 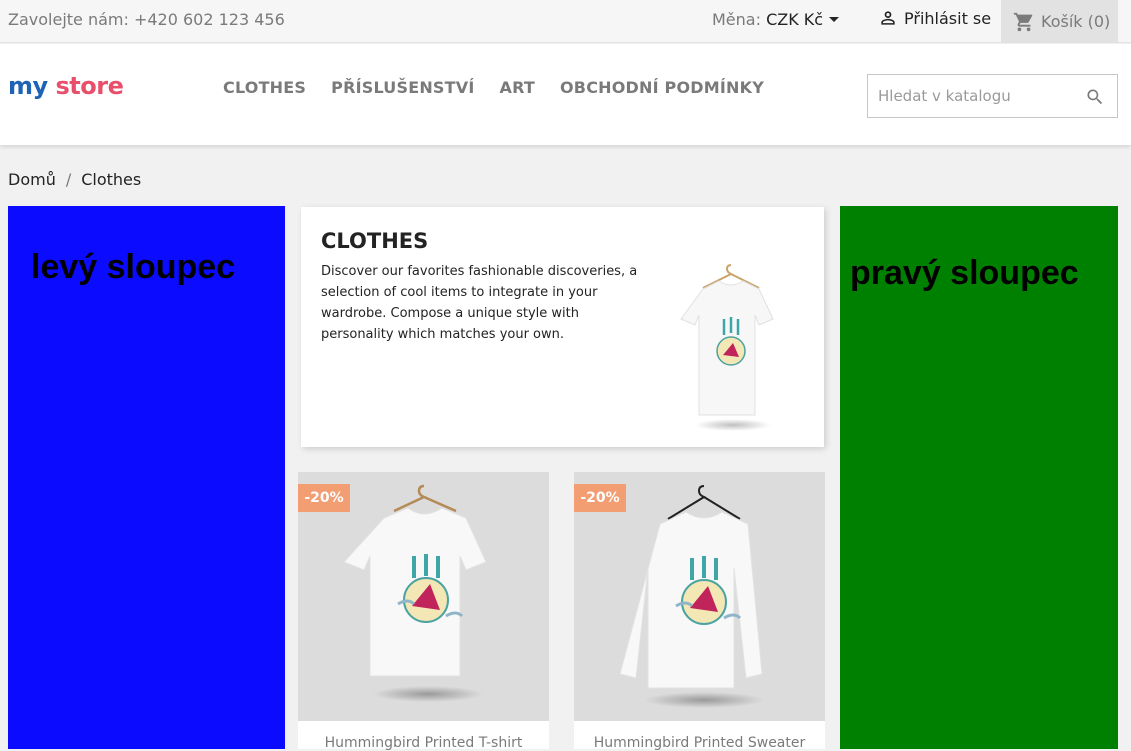 What do you see at coordinates (74, 179) in the screenshot?
I see `breadcrumb: Domů / Clothes` at bounding box center [74, 179].